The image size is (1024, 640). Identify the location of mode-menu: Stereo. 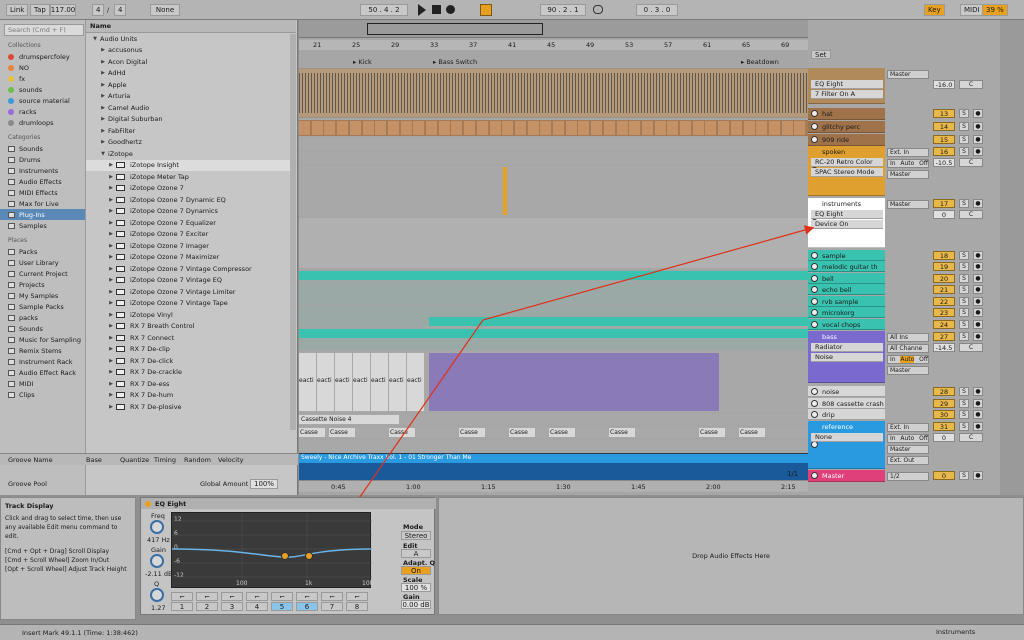
(416, 535).